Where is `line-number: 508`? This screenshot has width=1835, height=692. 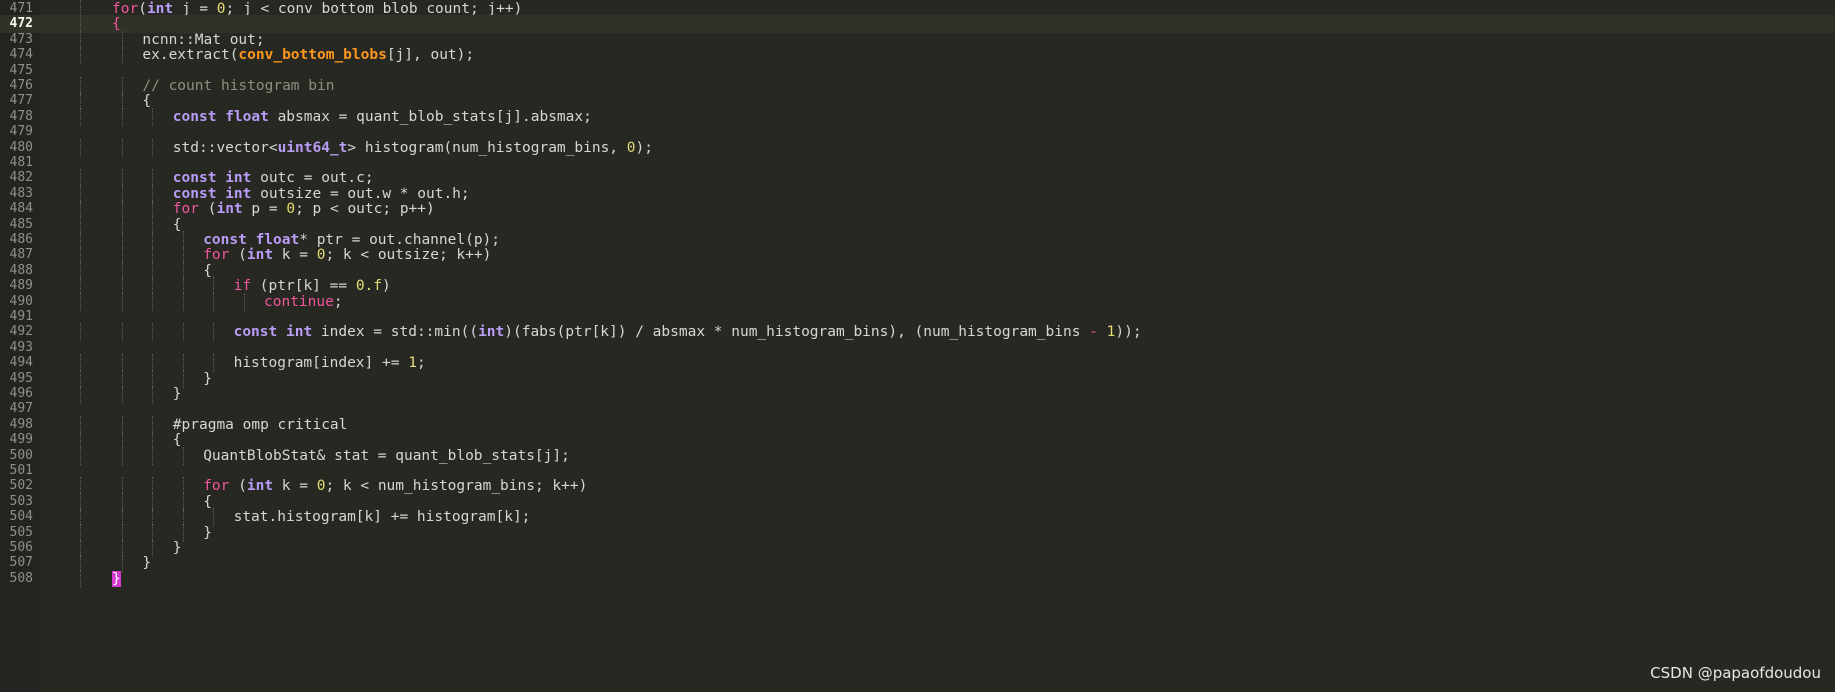
line-number: 508 is located at coordinates (21, 578).